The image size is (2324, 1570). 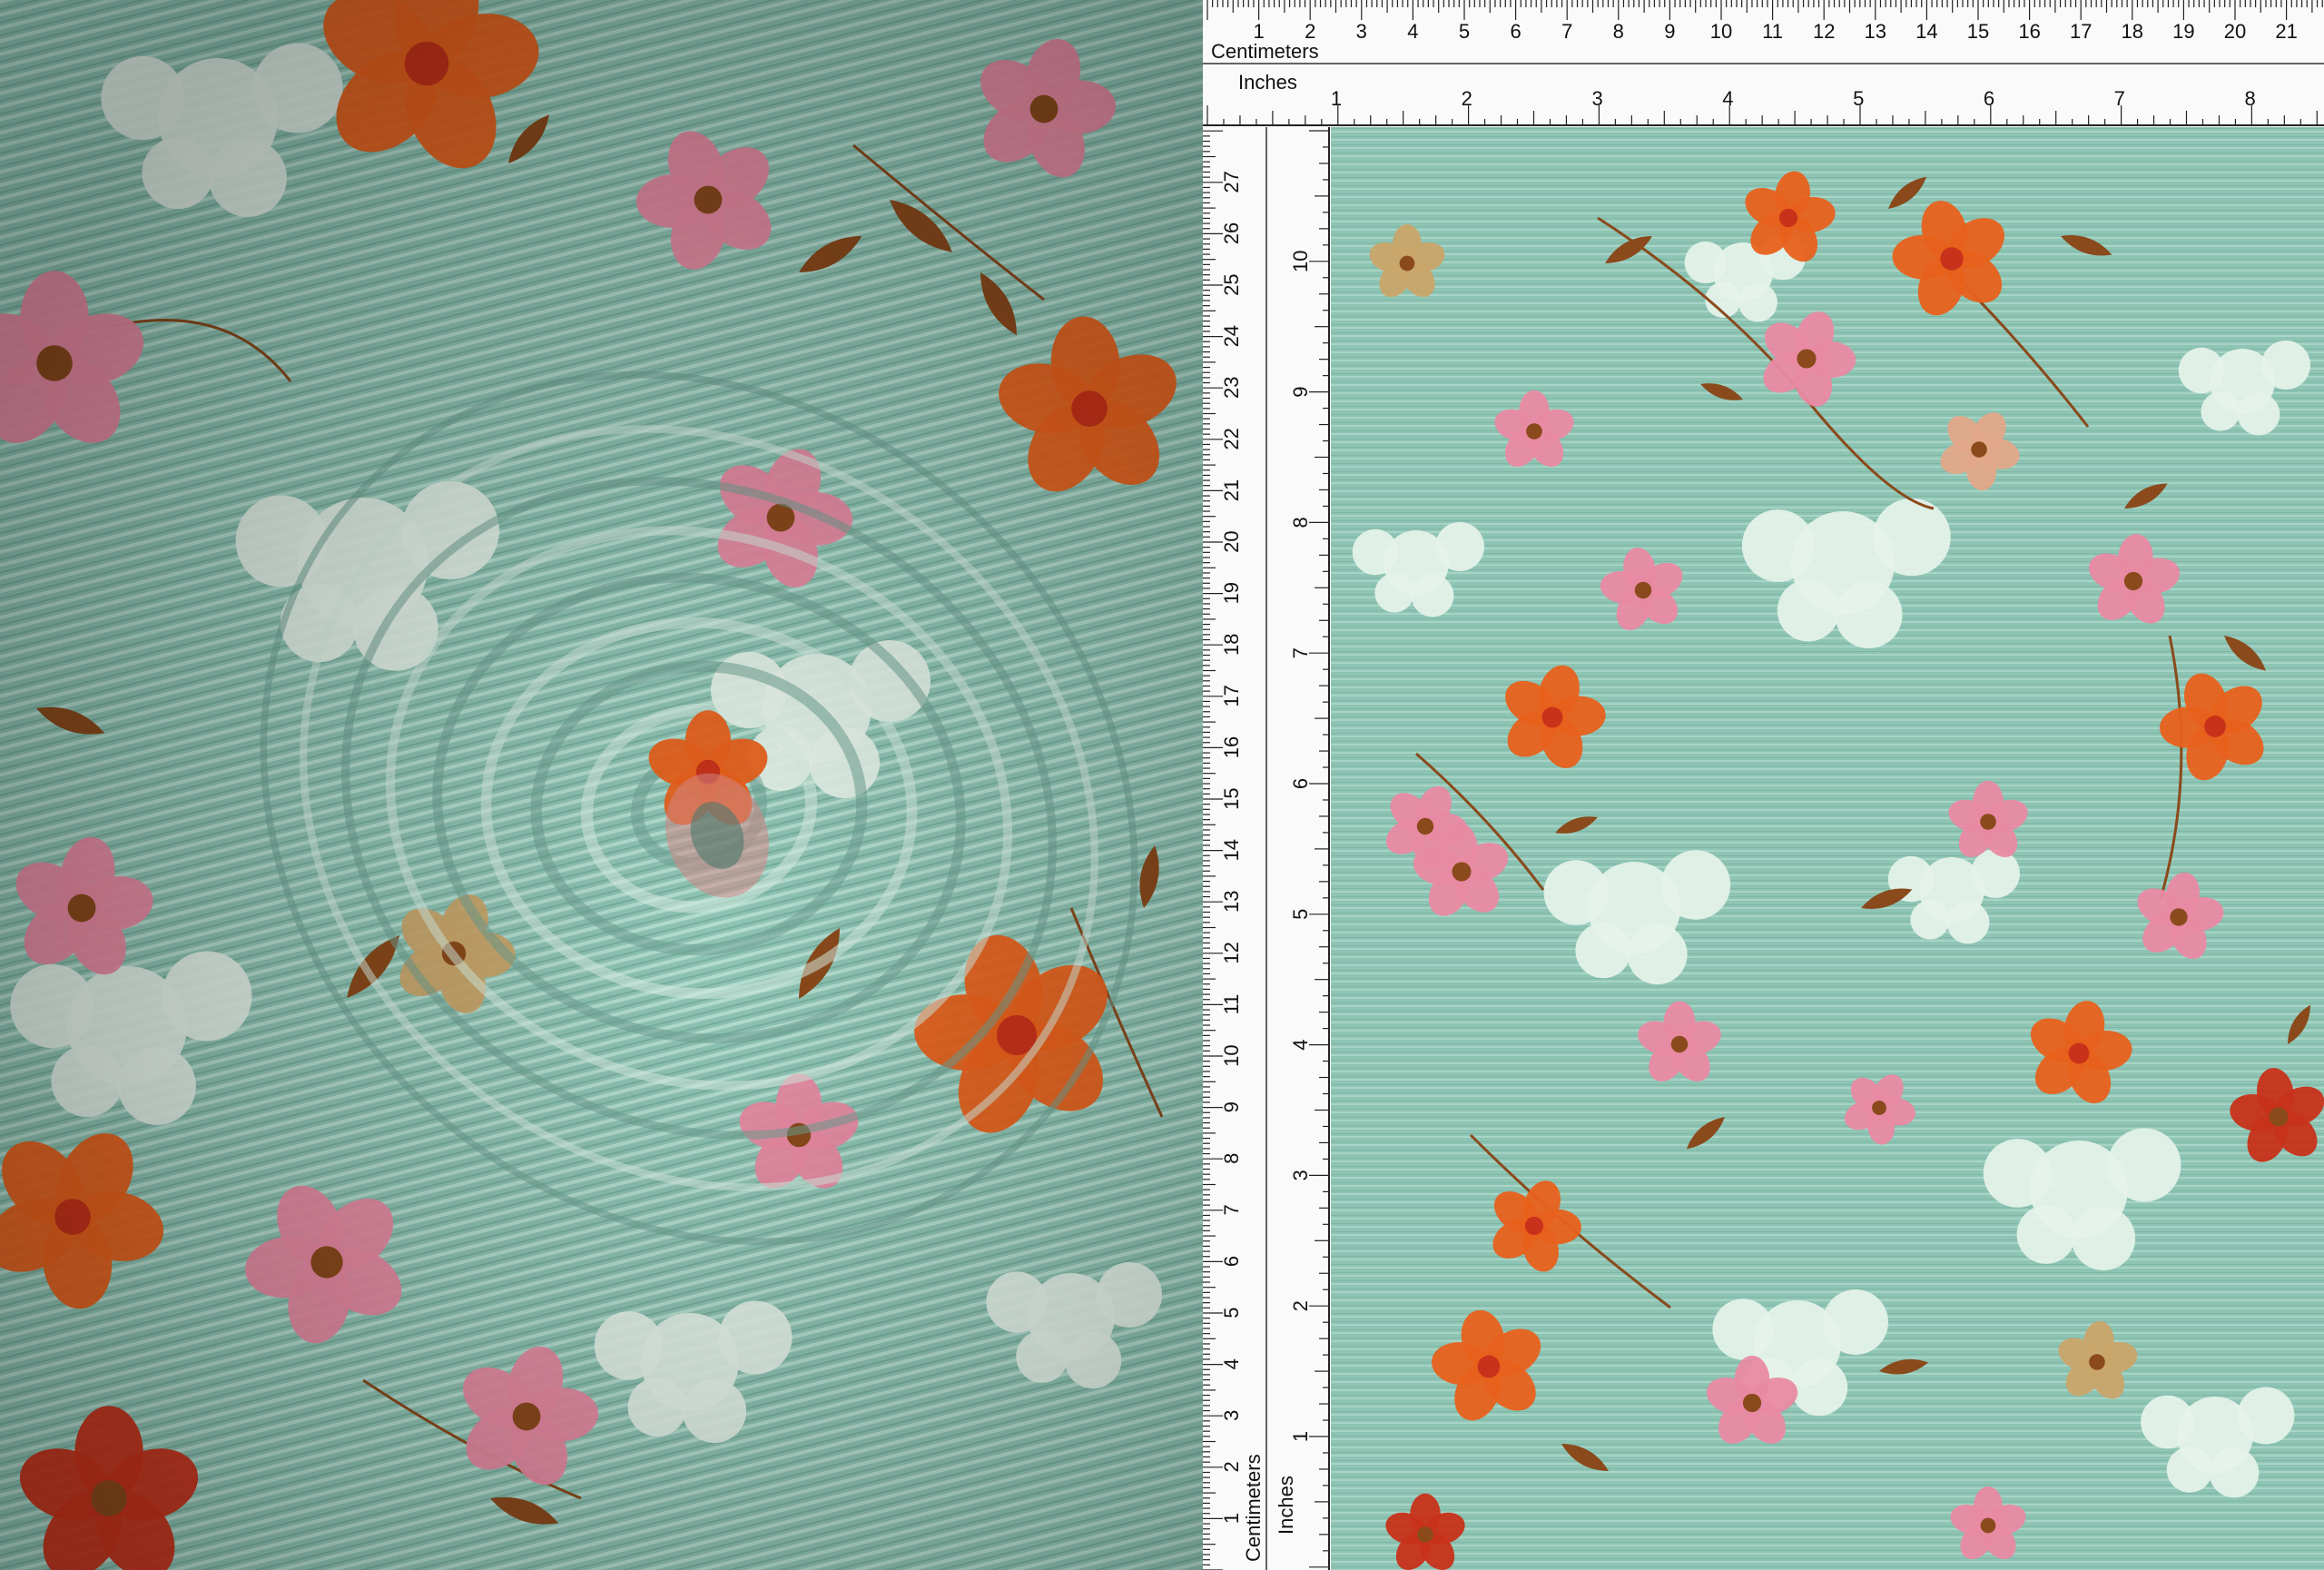 What do you see at coordinates (2286, 32) in the screenshot?
I see `top-cm-number: 21` at bounding box center [2286, 32].